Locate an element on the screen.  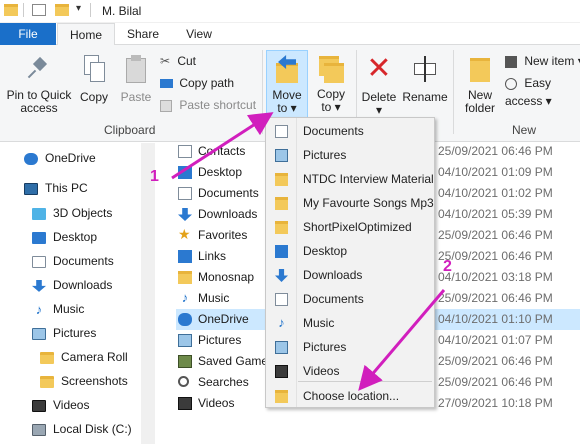
annotation-number-2: 2 is located at coordinates (447, 266).